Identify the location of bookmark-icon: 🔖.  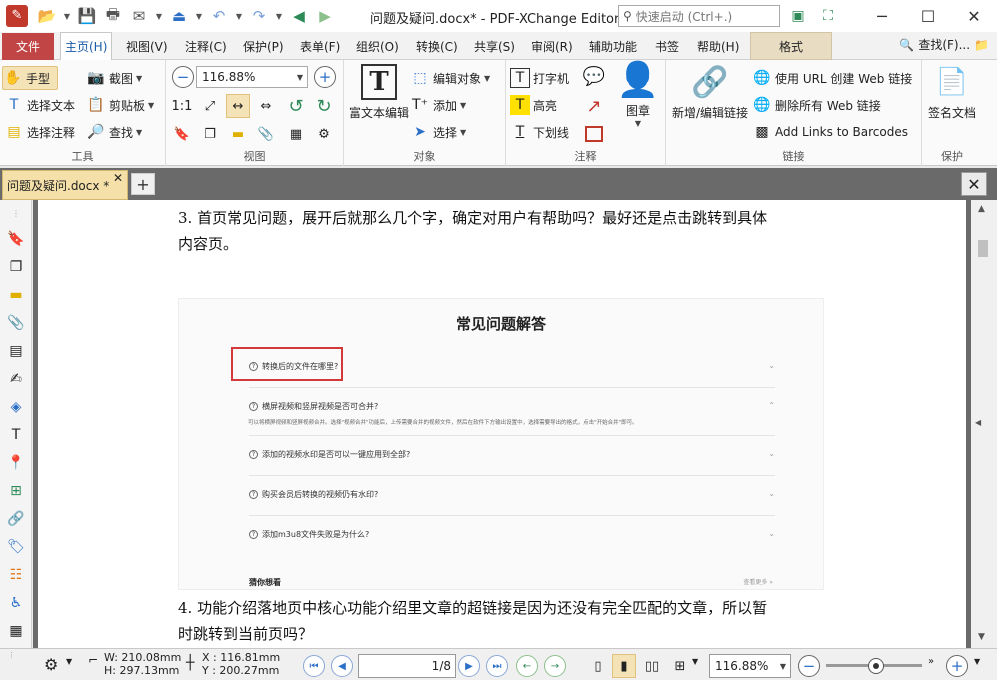
(182, 134).